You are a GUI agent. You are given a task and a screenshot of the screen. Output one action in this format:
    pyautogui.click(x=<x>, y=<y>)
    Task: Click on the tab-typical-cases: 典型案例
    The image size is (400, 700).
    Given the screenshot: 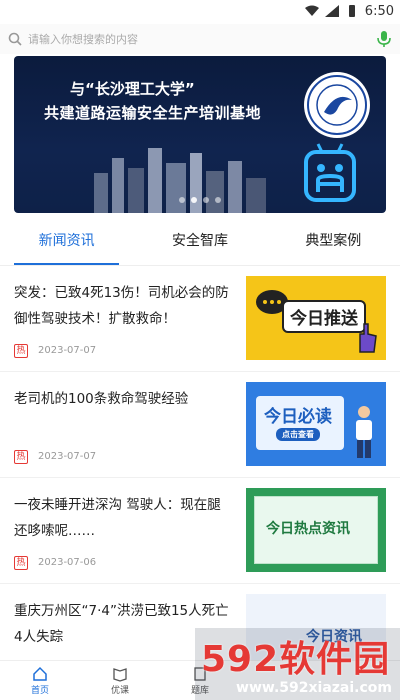 What is the action you would take?
    pyautogui.click(x=333, y=243)
    